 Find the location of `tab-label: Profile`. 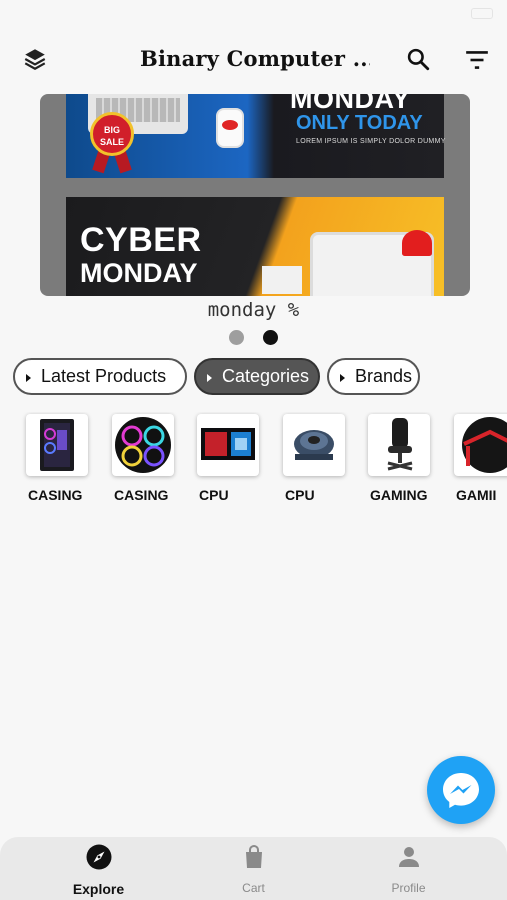

tab-label: Profile is located at coordinates (408, 888).